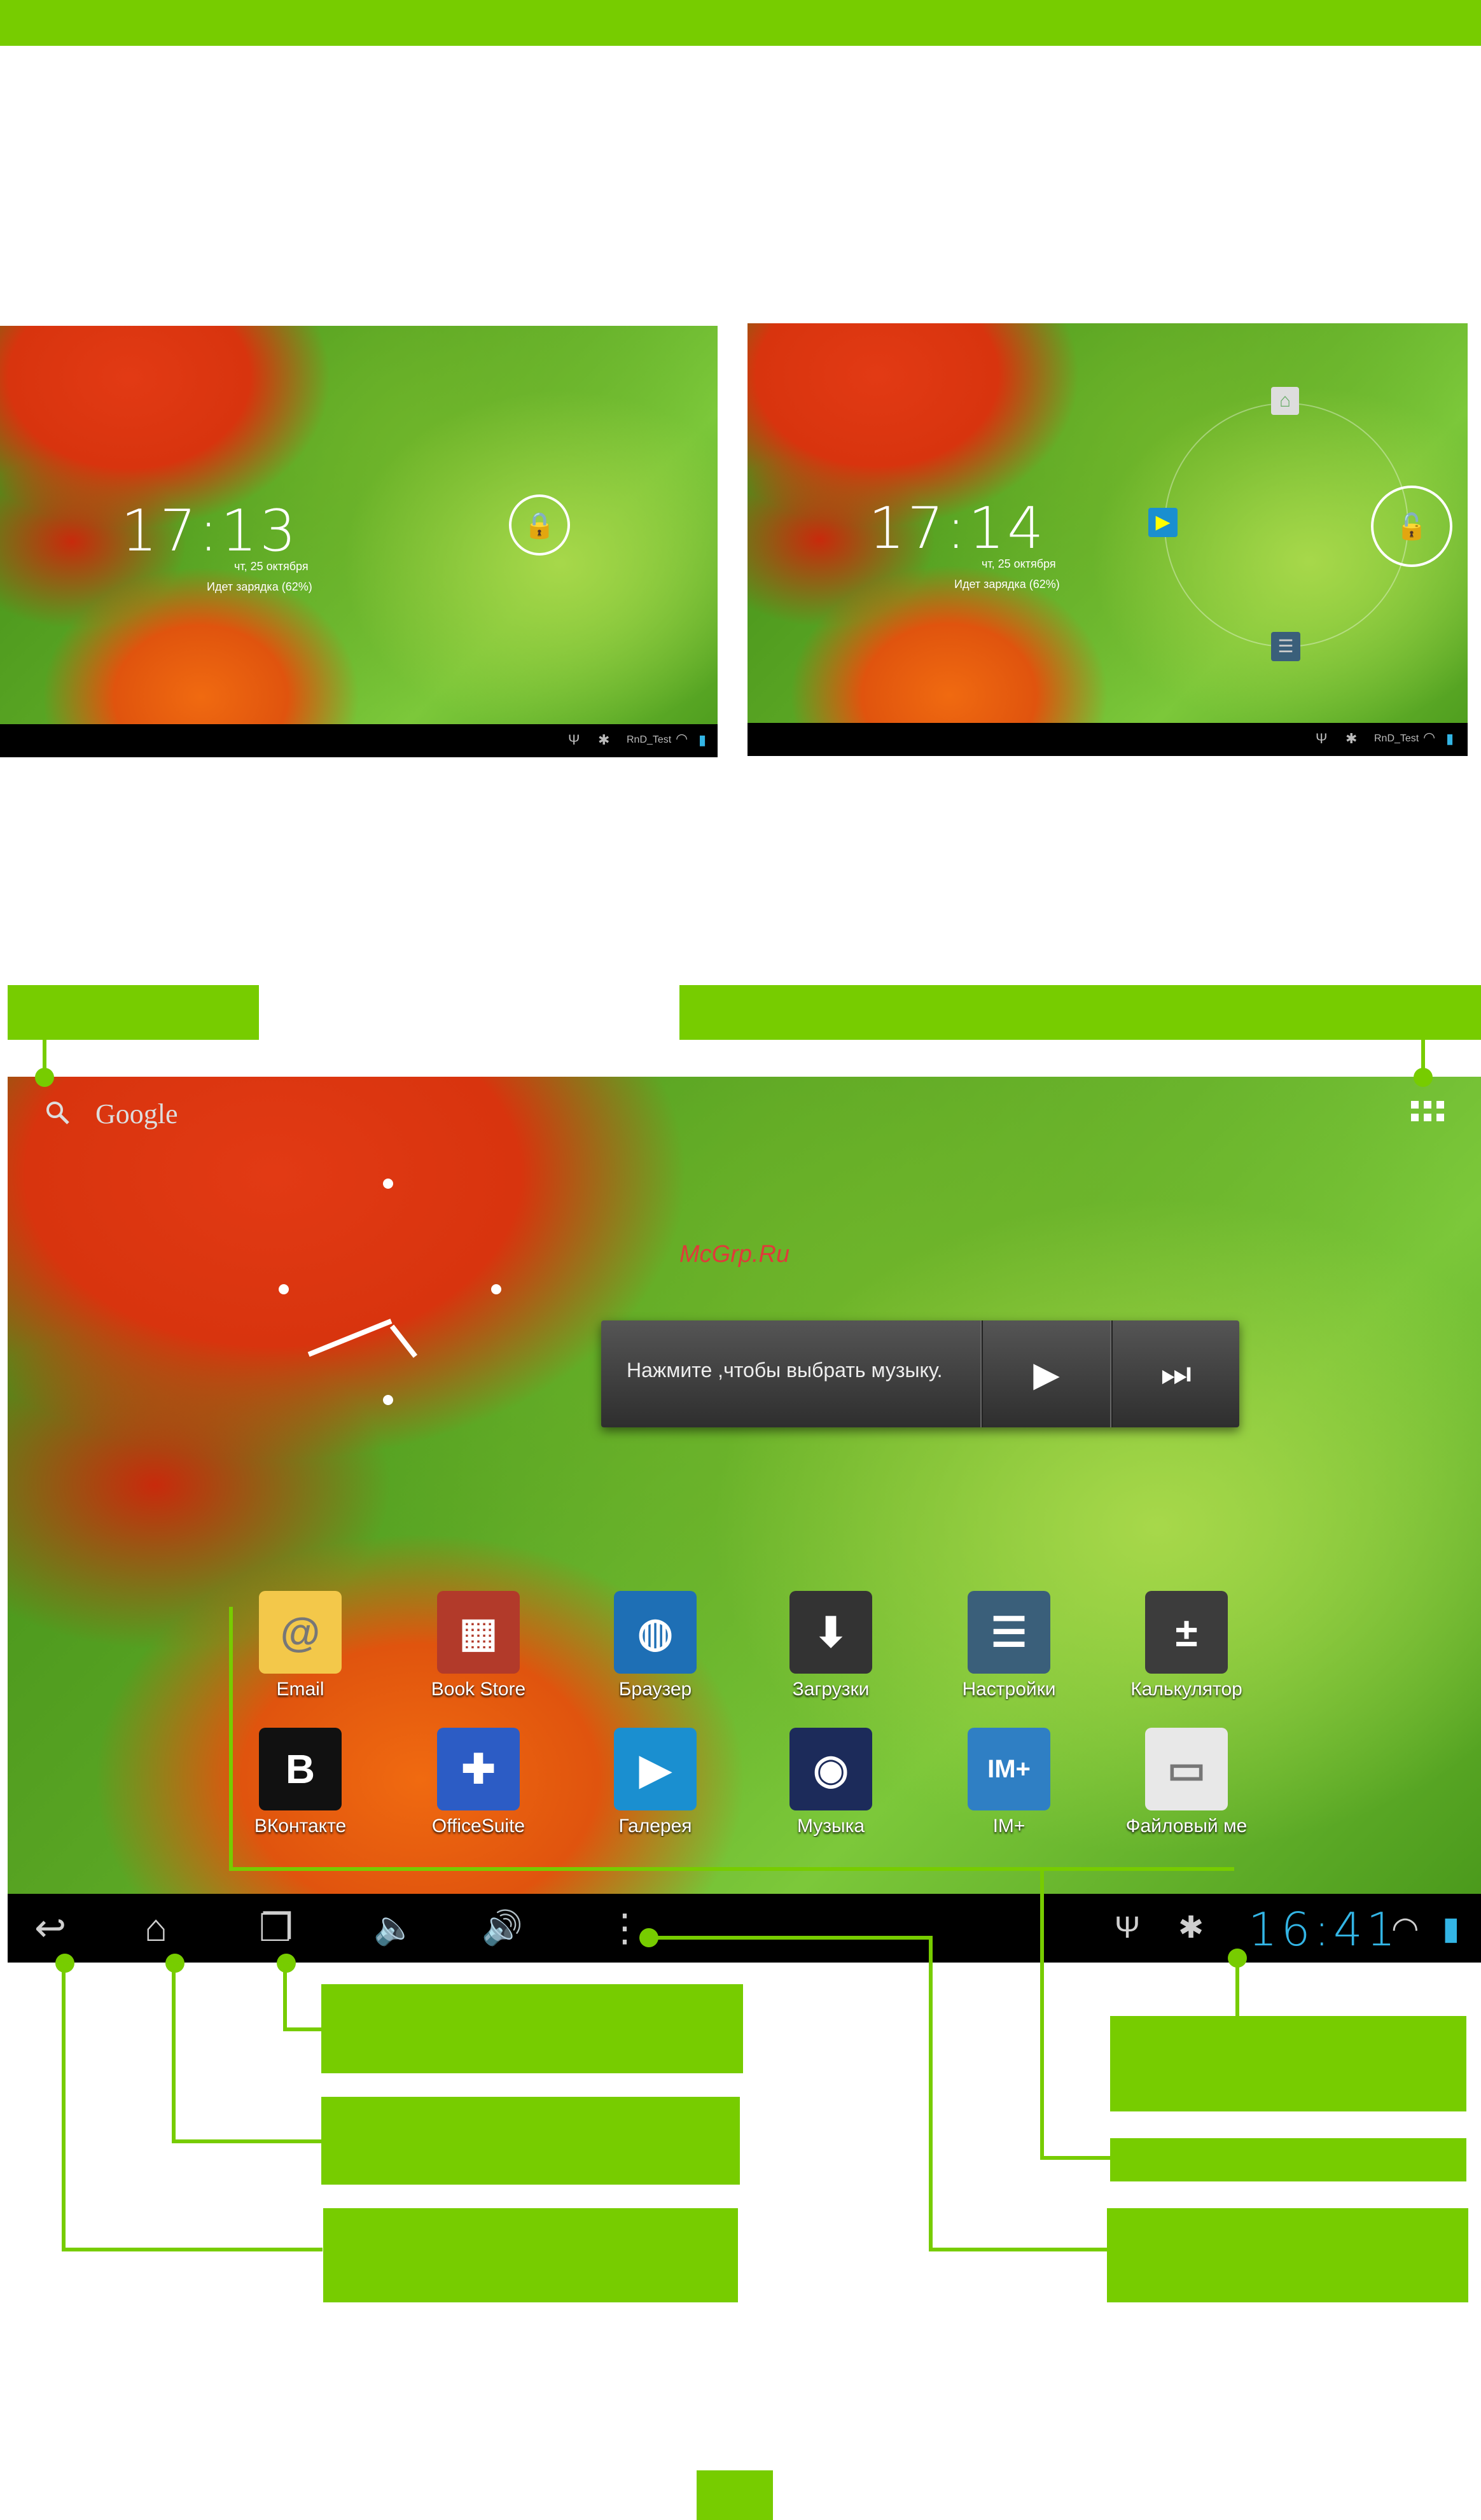  Describe the element at coordinates (50, 1928) in the screenshot. I see `back-button: ↩` at that location.